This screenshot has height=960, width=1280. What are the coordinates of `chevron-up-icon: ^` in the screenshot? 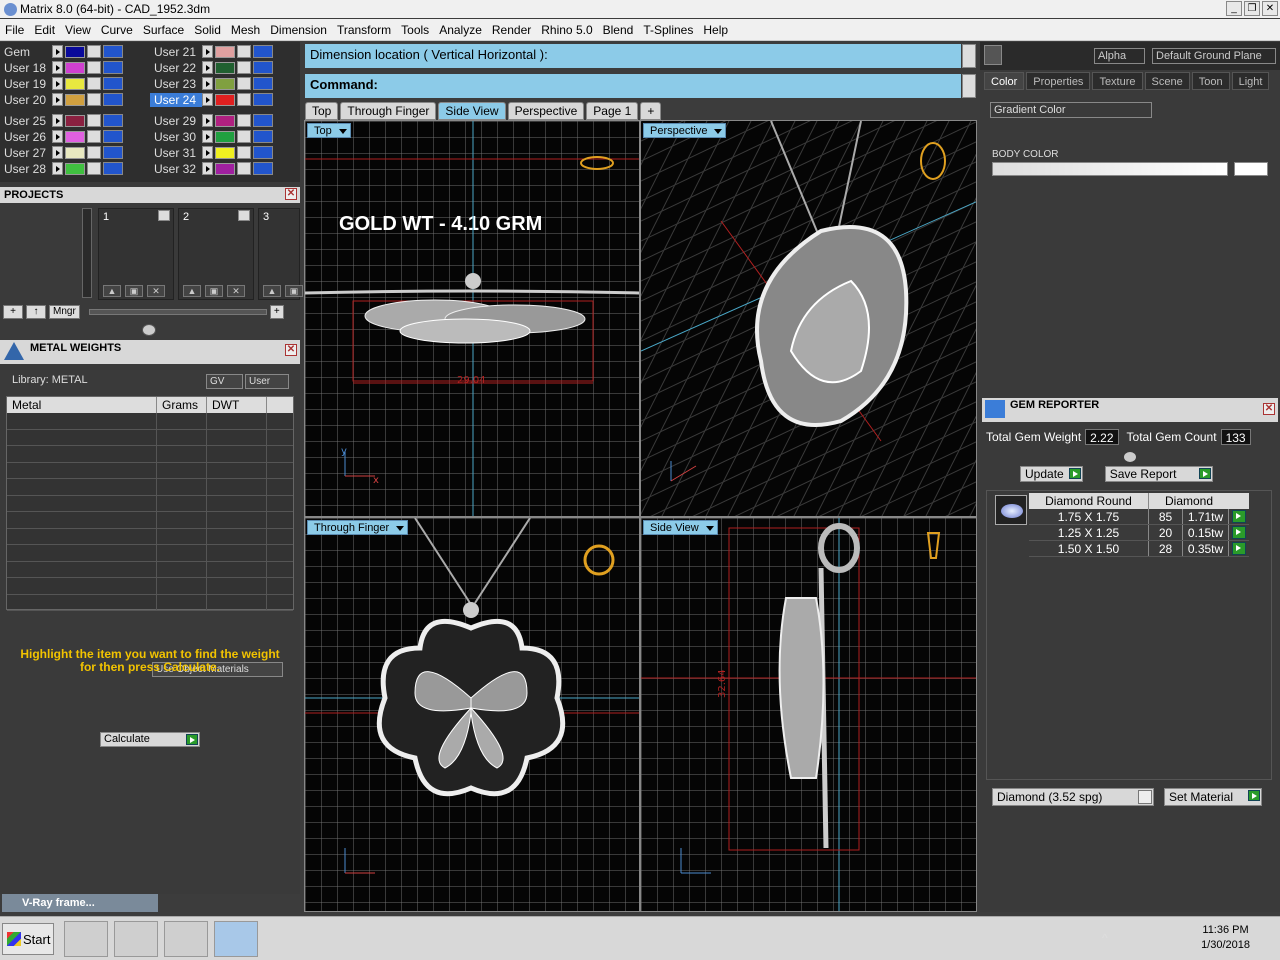 It's located at (1109, 938).